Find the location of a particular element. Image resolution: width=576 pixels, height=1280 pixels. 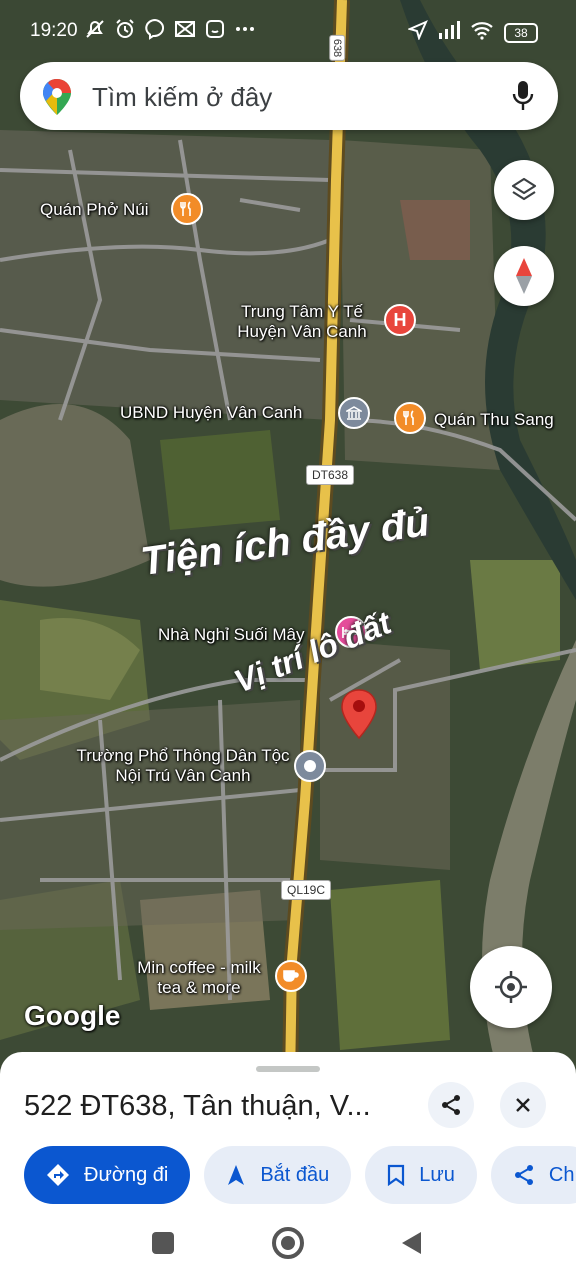

start-label: Bắt đầu is located at coordinates (295, 1174).